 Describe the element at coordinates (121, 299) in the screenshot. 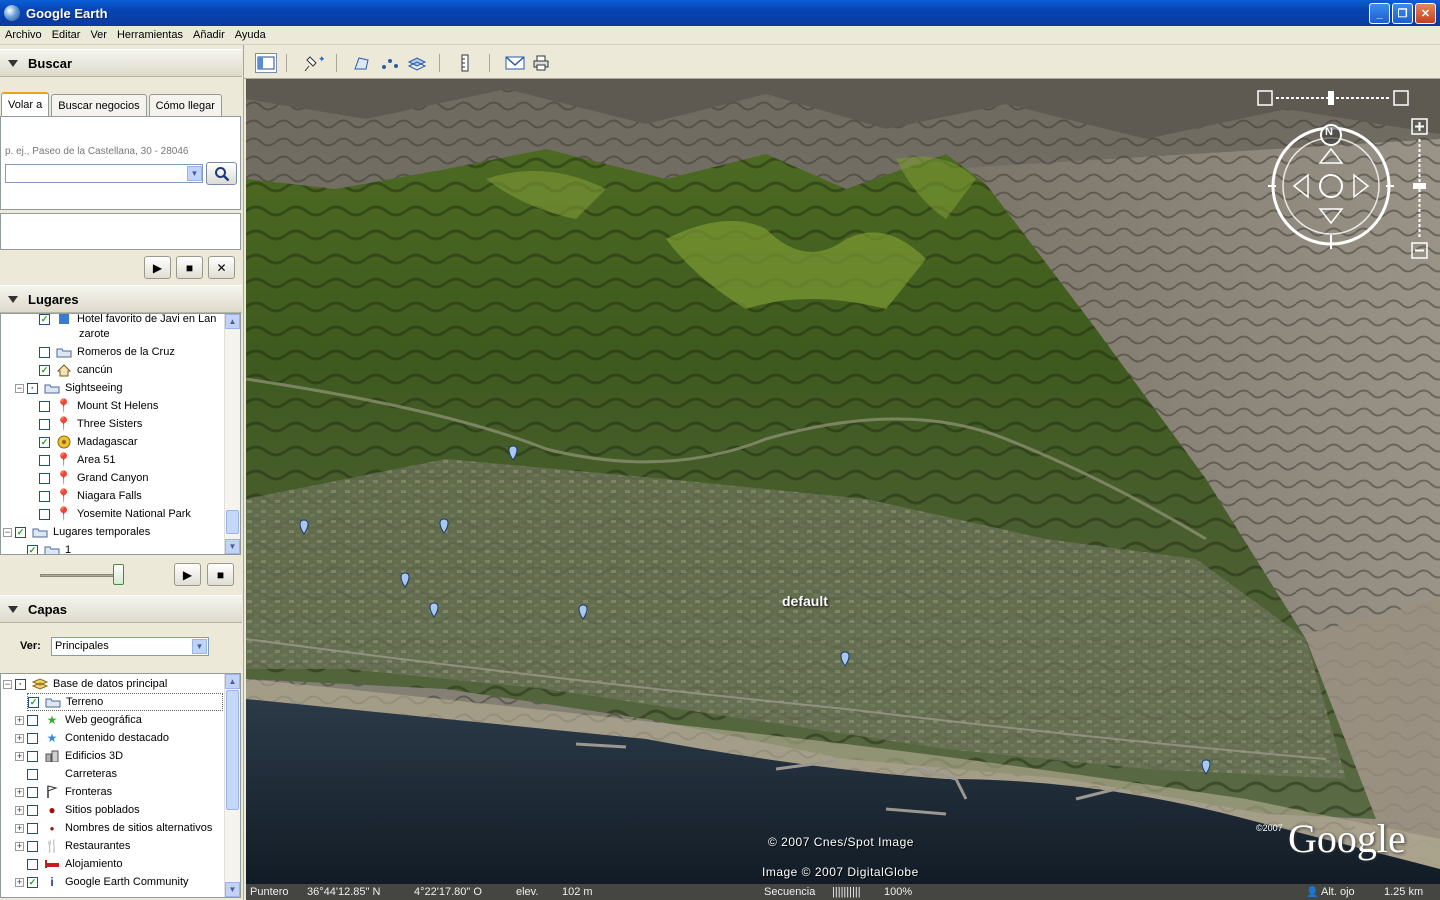

I see `places-panel-header: Lugares` at that location.